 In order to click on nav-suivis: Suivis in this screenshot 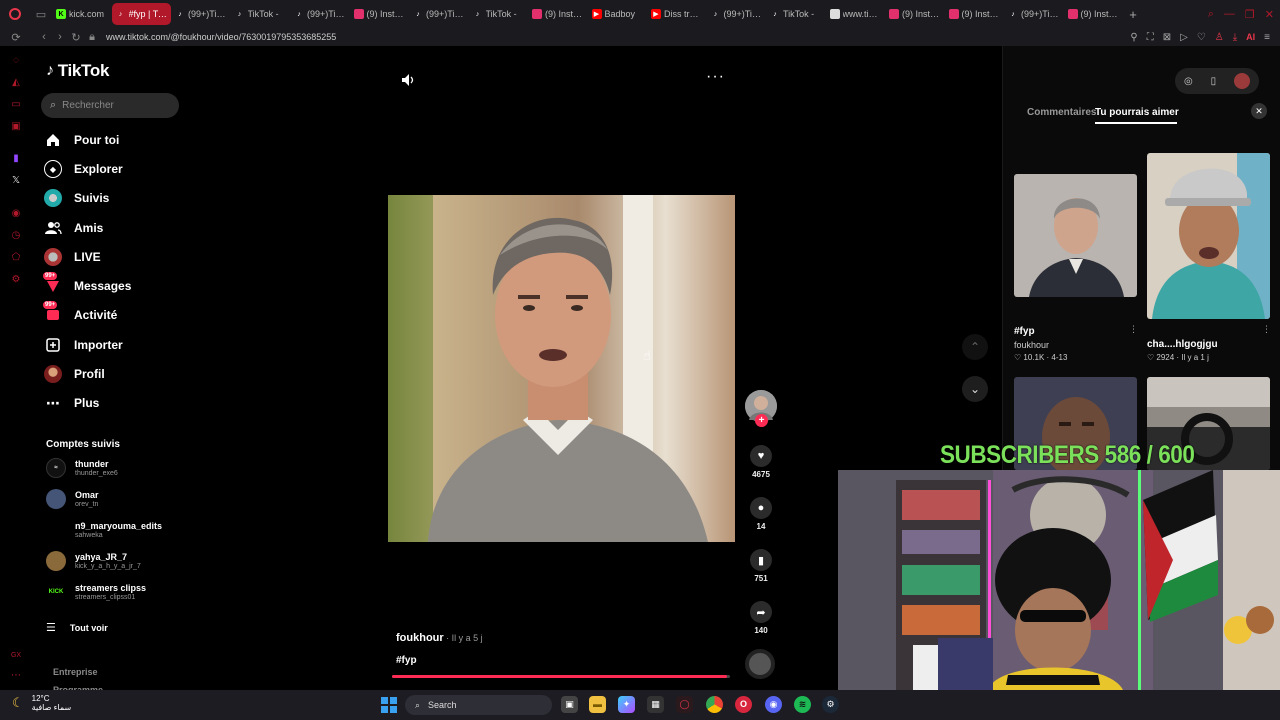, I will do `click(114, 198)`.